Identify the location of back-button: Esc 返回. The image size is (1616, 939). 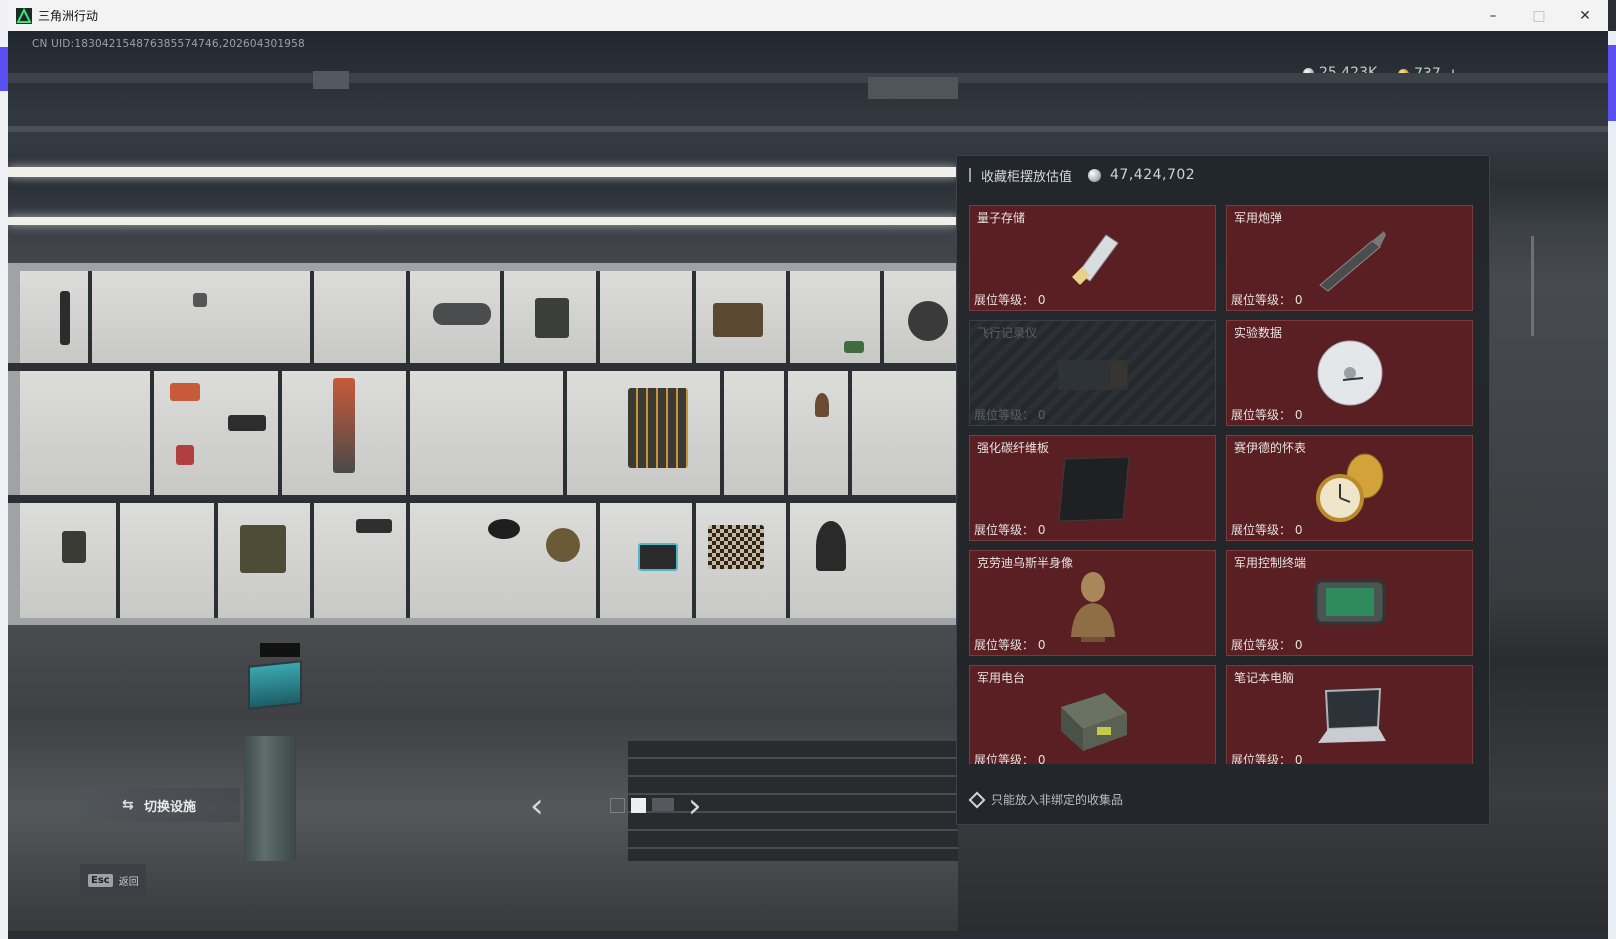
(113, 880).